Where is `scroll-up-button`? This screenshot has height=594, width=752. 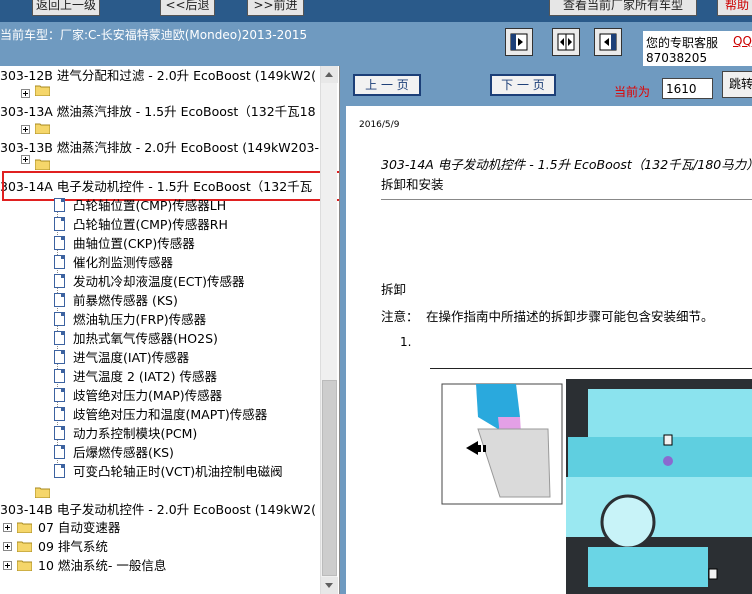 scroll-up-button is located at coordinates (329, 74).